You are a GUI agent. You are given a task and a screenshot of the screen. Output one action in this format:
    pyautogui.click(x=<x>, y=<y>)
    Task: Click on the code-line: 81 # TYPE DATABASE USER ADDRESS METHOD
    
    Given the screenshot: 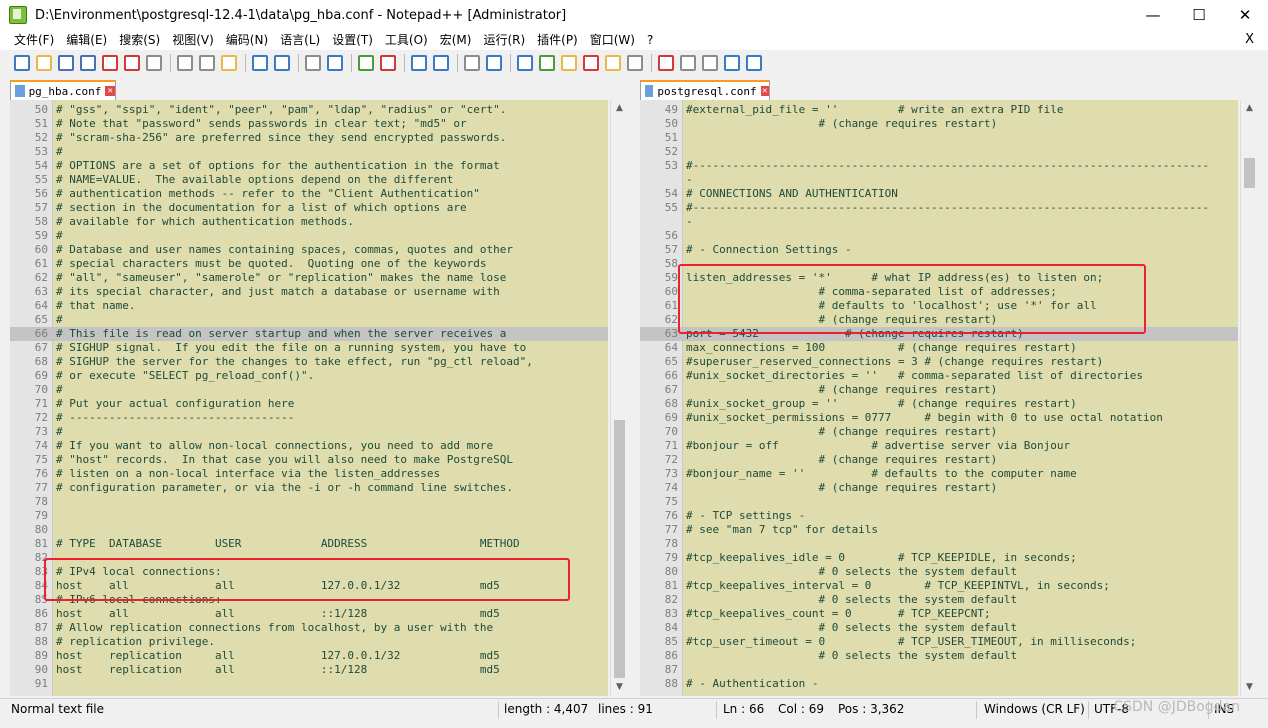 What is the action you would take?
    pyautogui.click(x=309, y=544)
    